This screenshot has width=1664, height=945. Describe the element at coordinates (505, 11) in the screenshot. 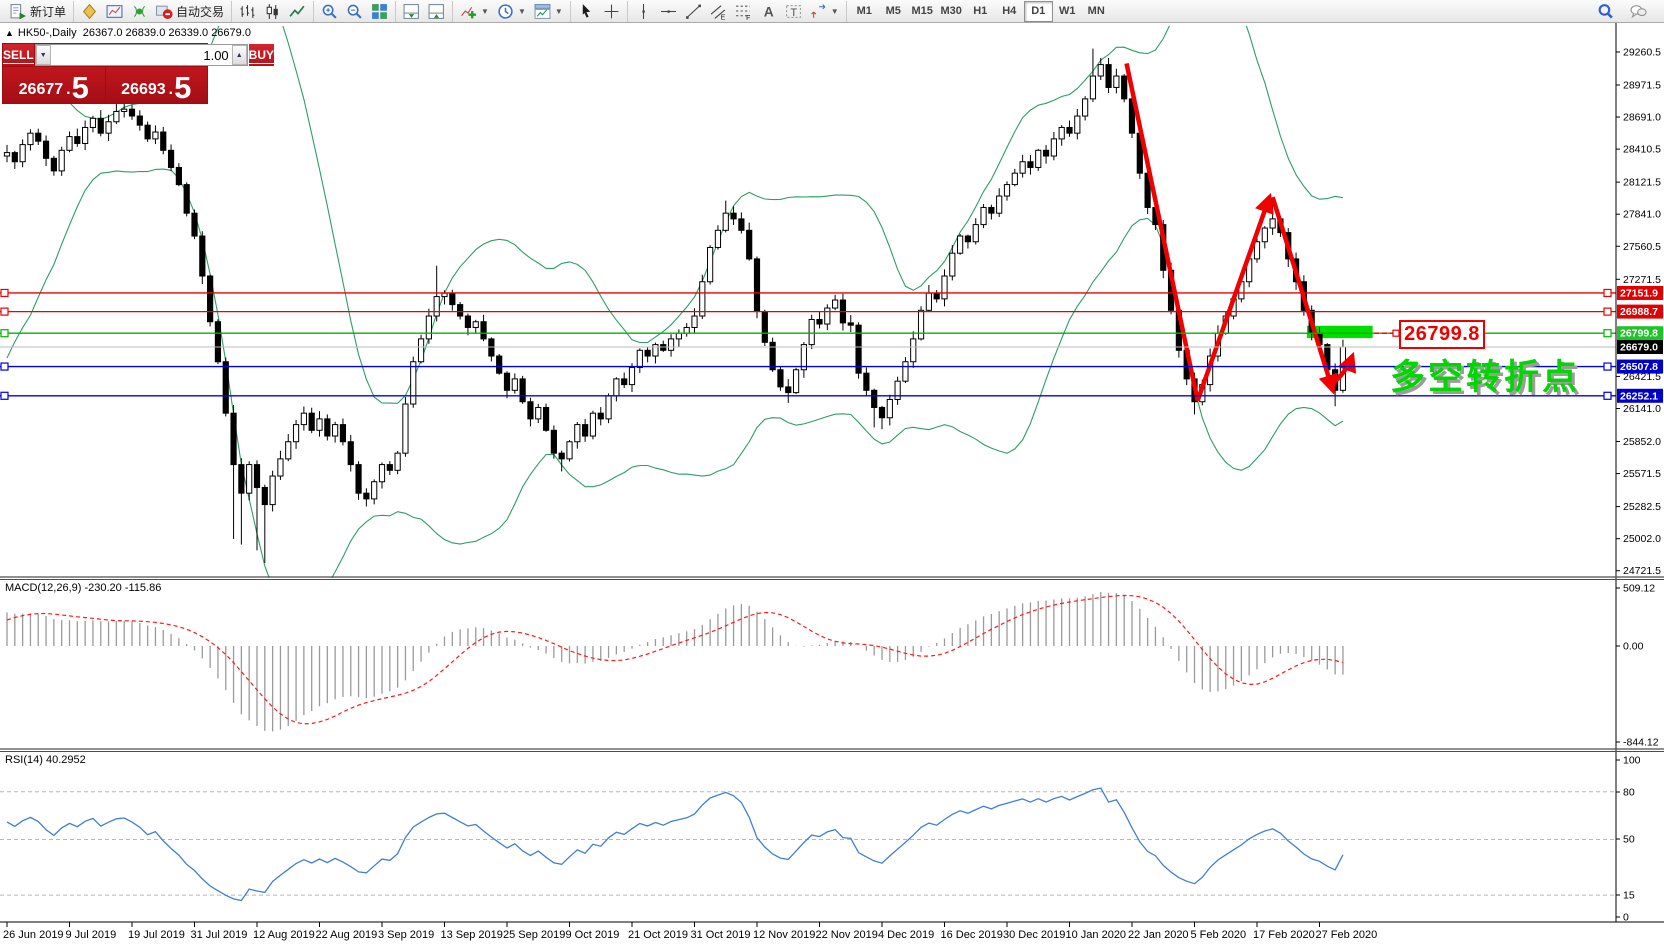

I see `periods-icon` at that location.